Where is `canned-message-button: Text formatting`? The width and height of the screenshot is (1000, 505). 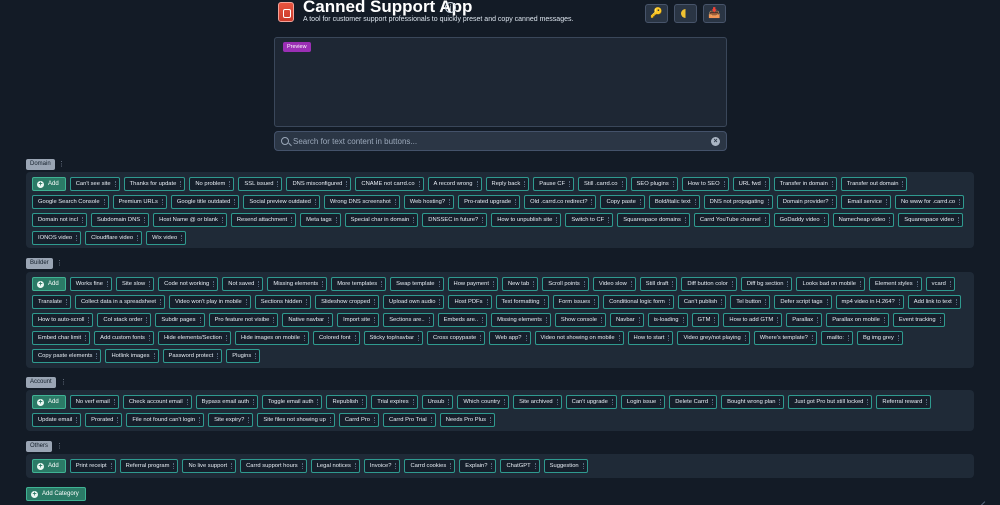
canned-message-button: Text formatting is located at coordinates (522, 302).